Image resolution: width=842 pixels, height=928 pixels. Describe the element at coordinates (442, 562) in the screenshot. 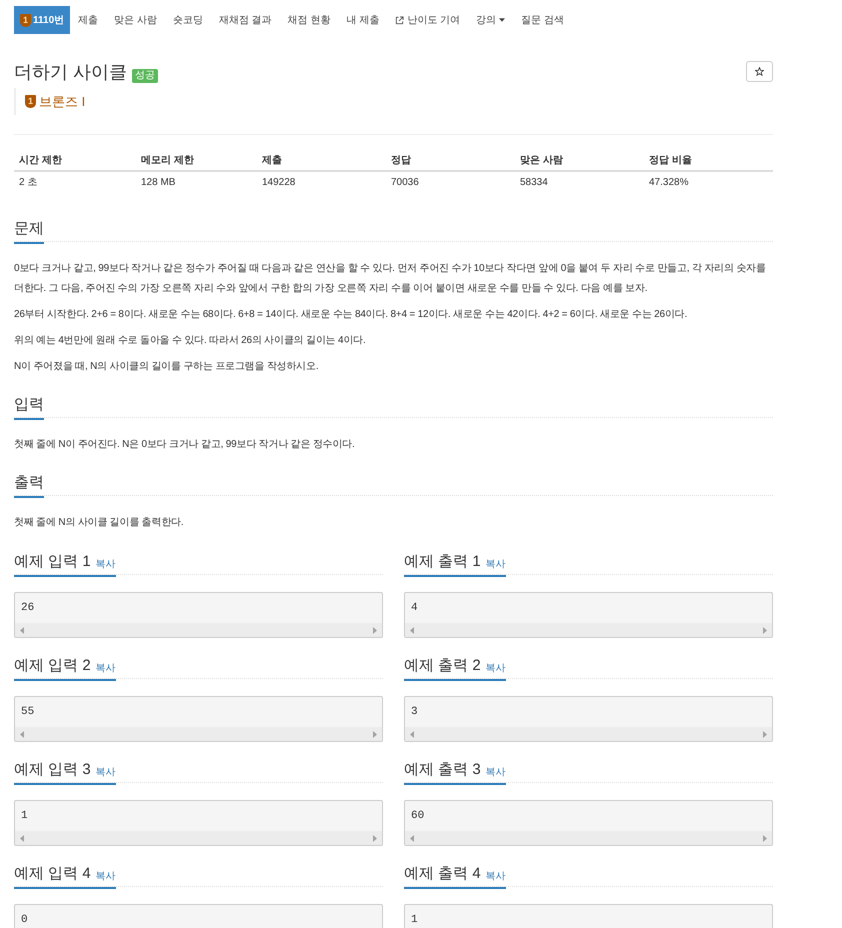

I see `section-title: 예제 출력 1` at that location.